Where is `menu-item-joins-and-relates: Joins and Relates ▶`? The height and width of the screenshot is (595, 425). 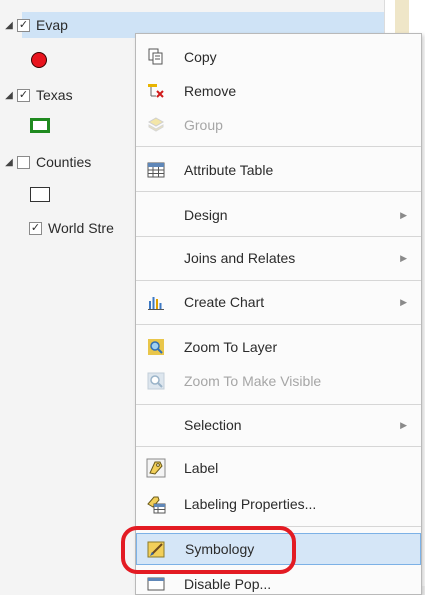
menu-item-joins-and-relates: Joins and Relates ▶ is located at coordinates (278, 258).